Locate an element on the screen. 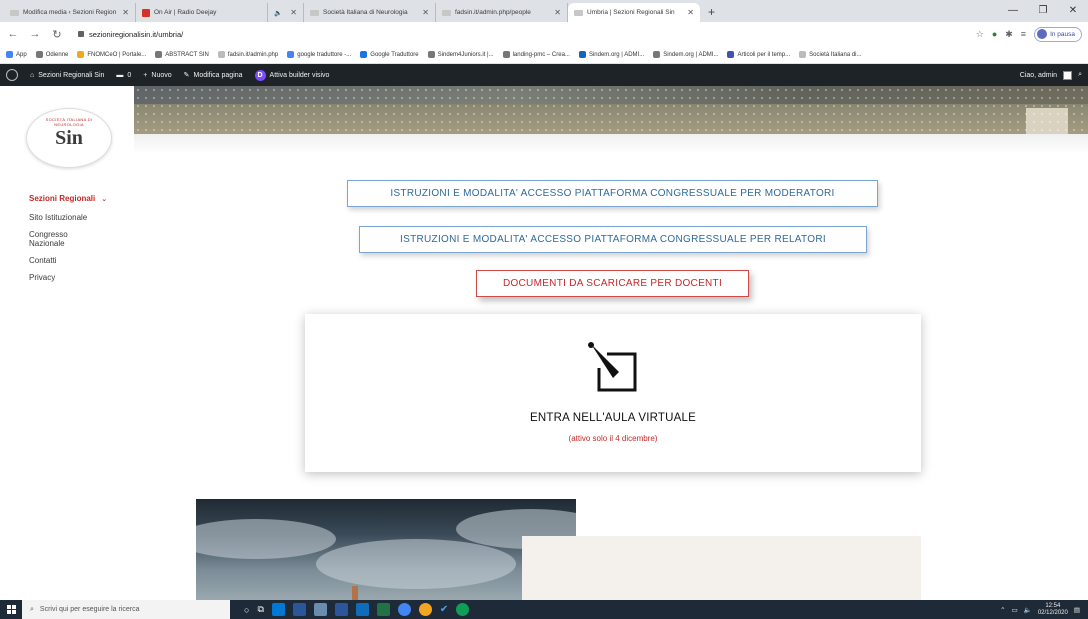  explorer-icon is located at coordinates (362, 609).